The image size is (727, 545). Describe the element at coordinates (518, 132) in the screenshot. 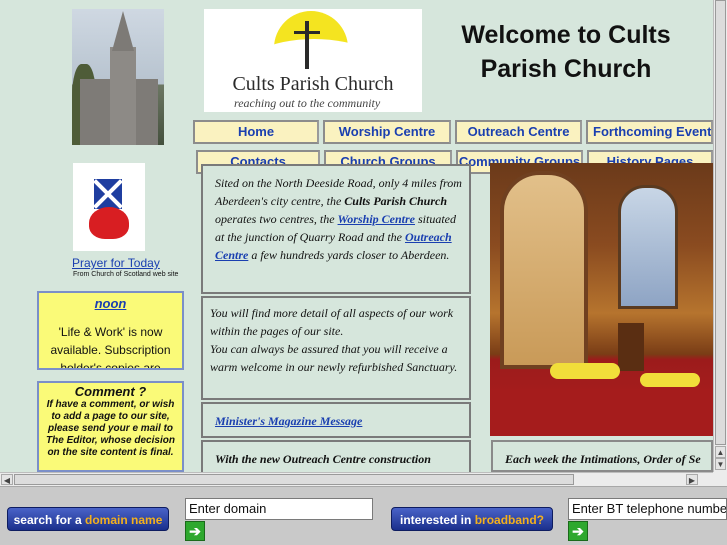

I see `nav-outreach-centre: Outreach Centre` at that location.